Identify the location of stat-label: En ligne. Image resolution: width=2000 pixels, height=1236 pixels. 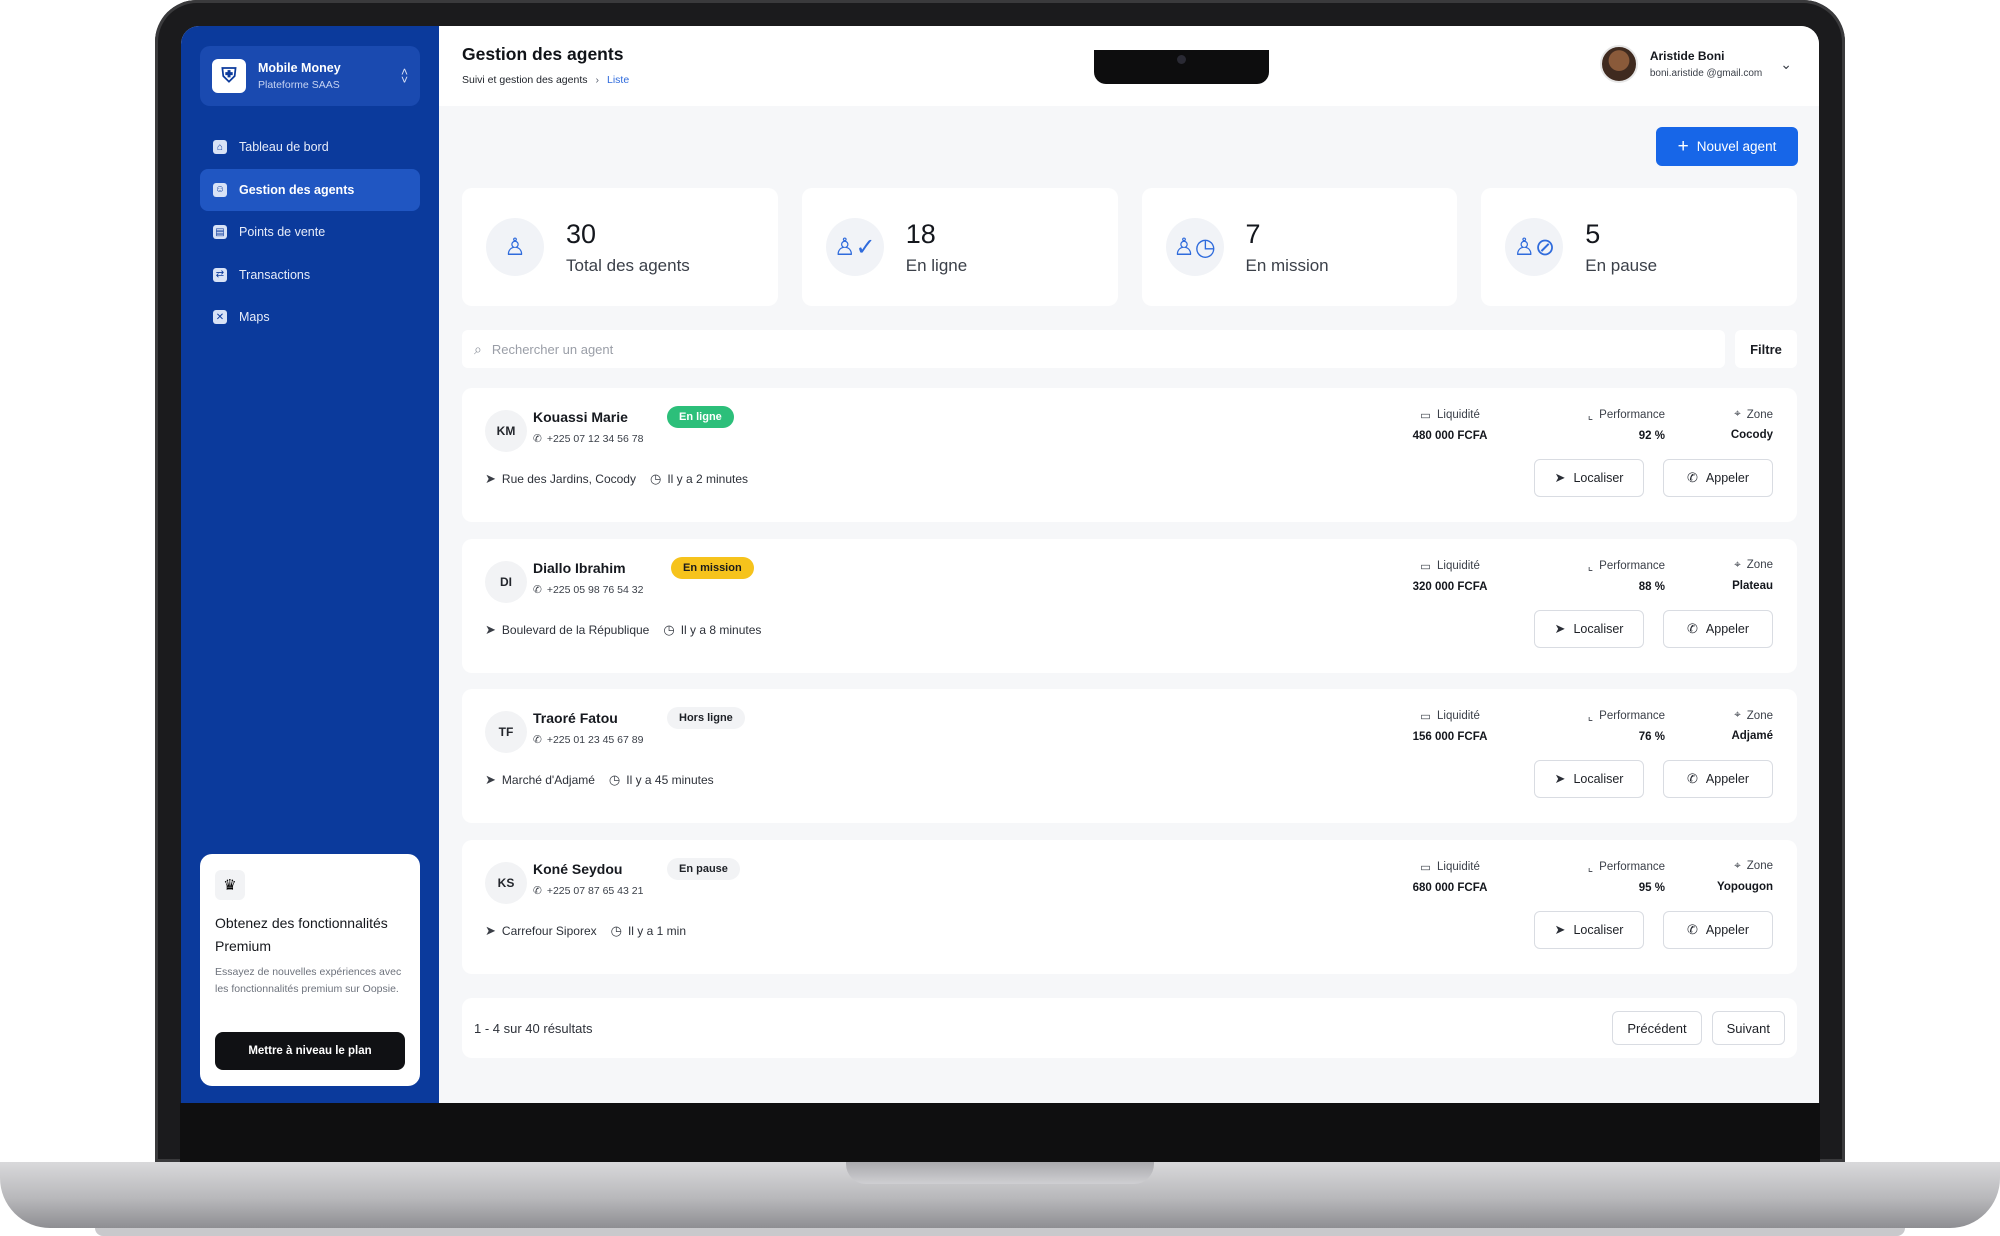
(936, 265).